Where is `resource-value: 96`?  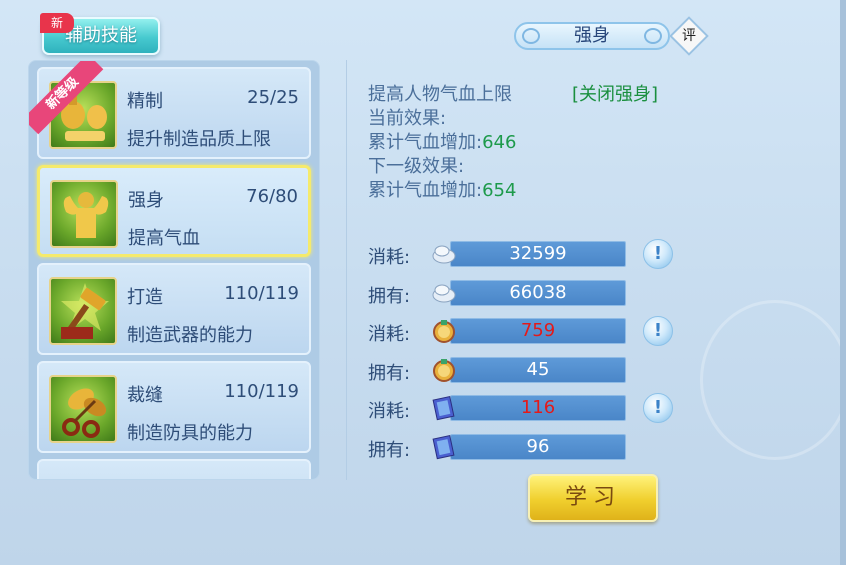
resource-value: 96 is located at coordinates (538, 447).